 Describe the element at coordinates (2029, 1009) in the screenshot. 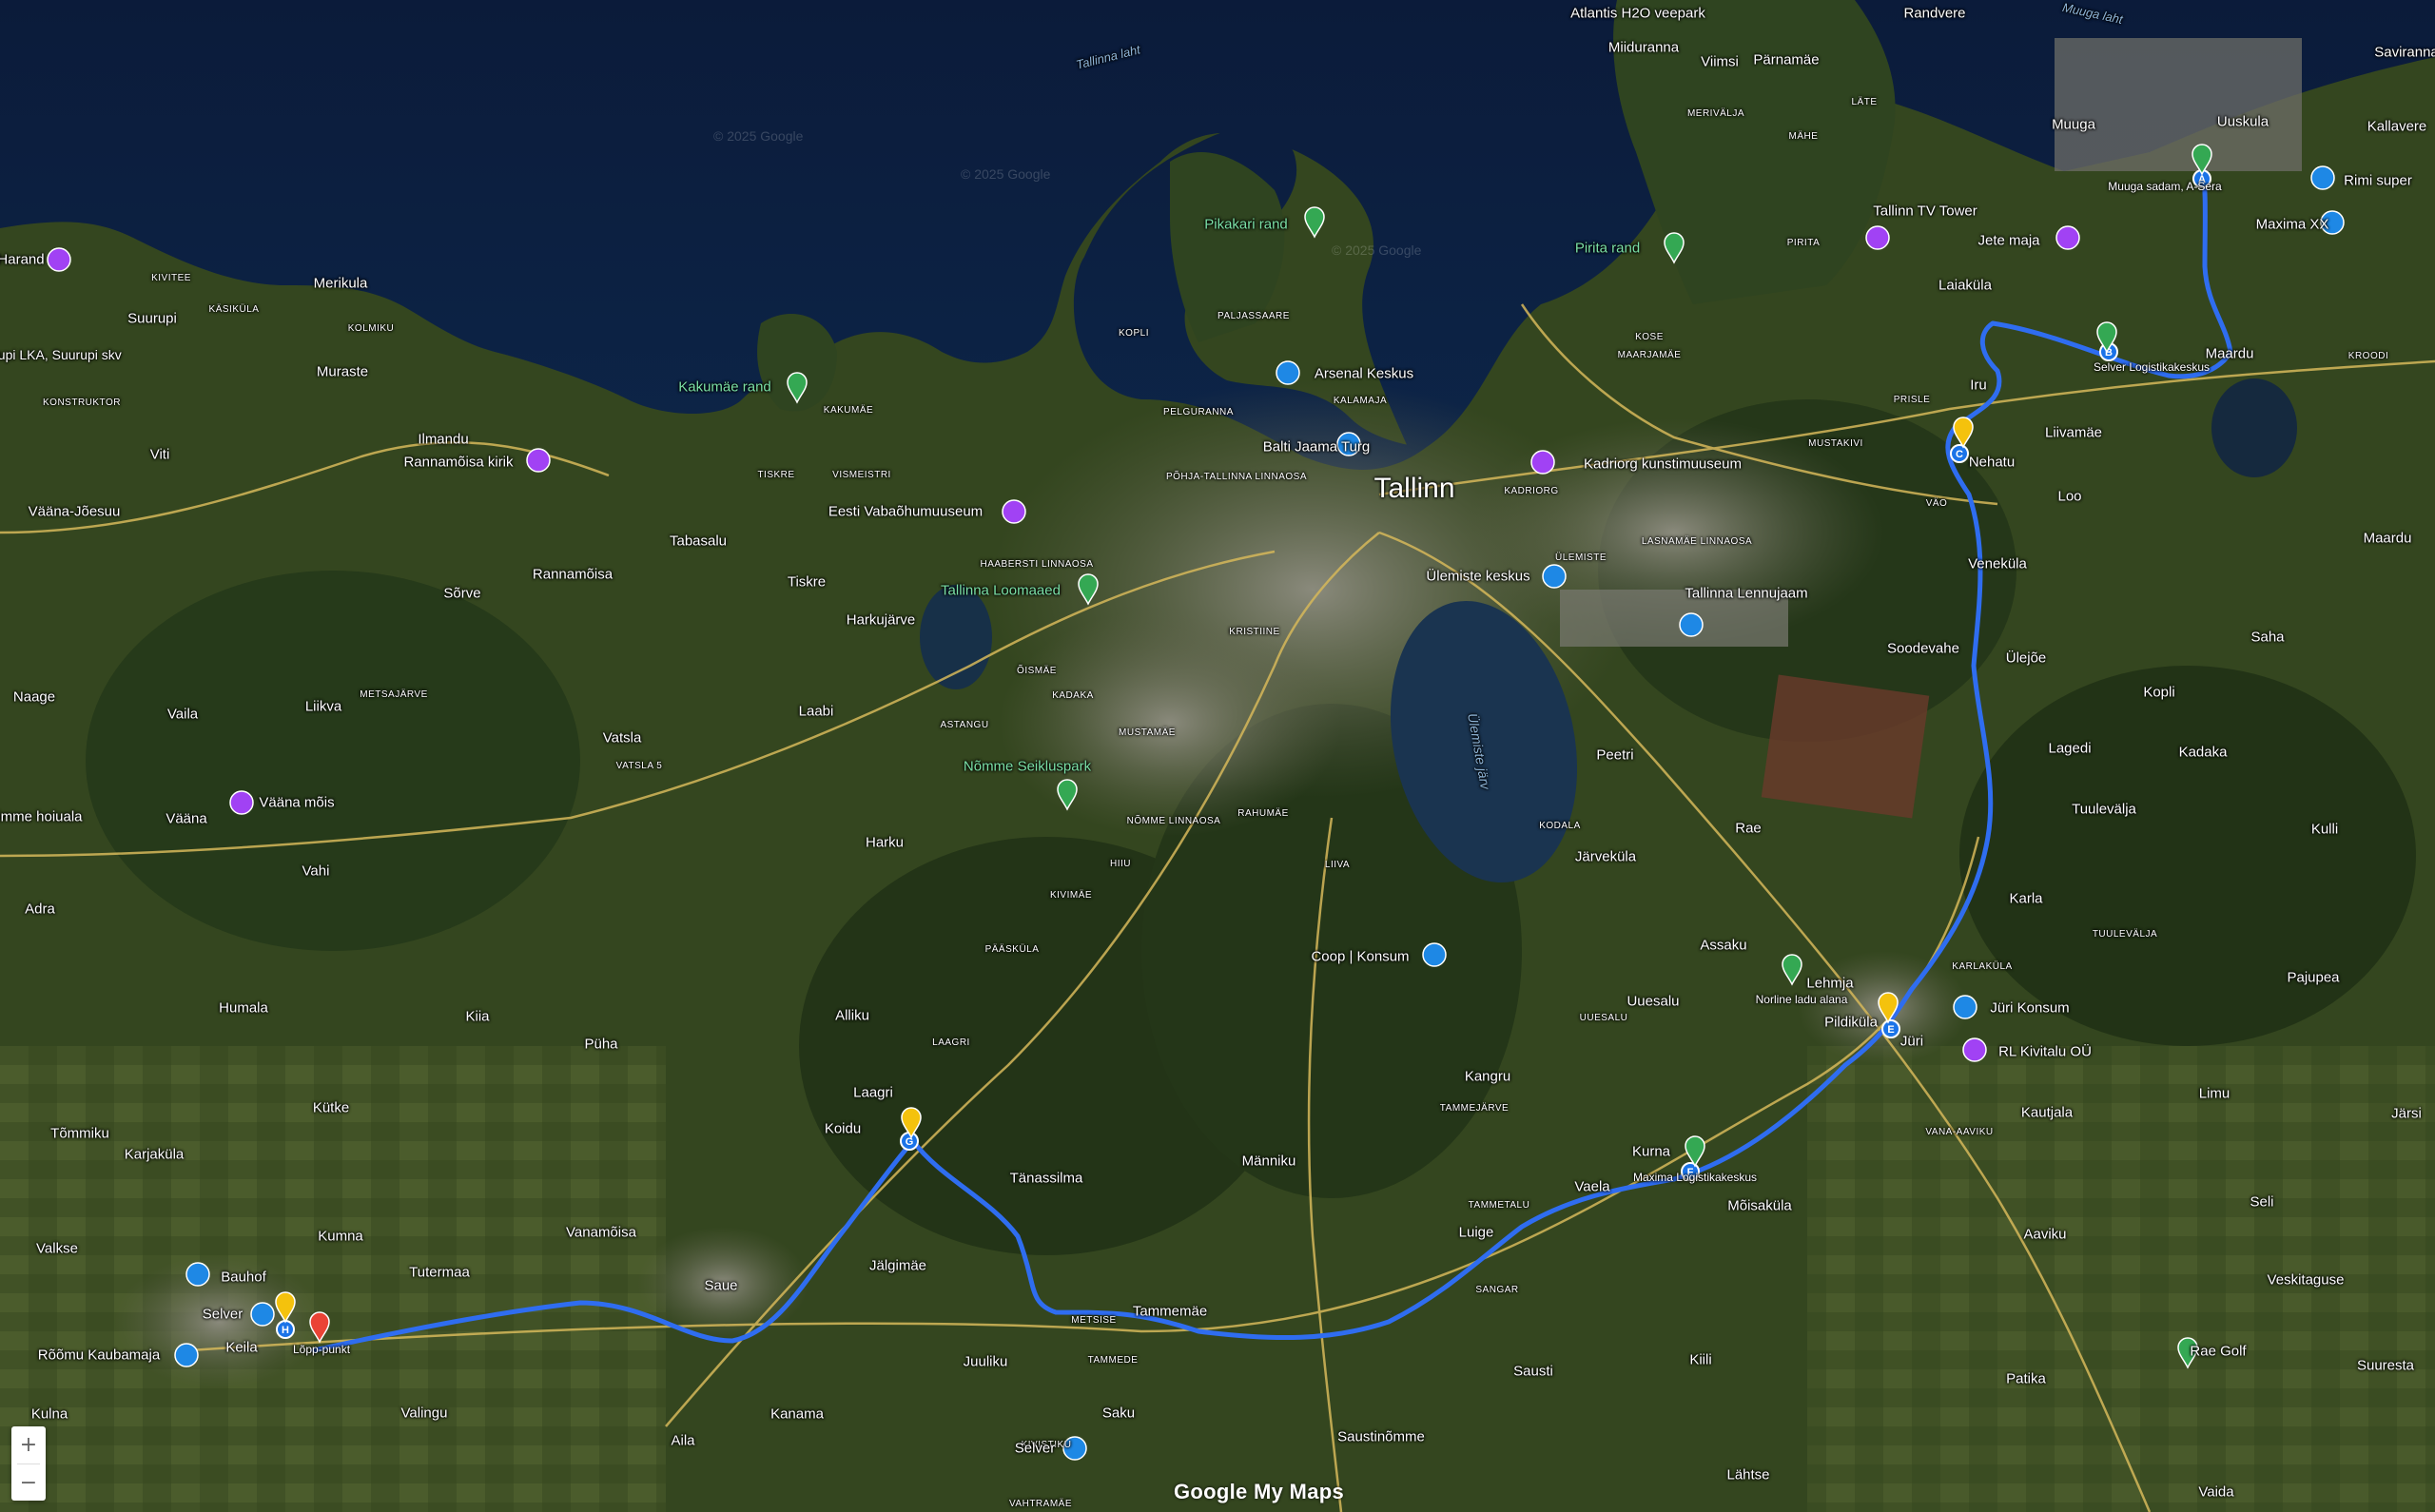

I see `poi-label: Jüri Konsum` at that location.